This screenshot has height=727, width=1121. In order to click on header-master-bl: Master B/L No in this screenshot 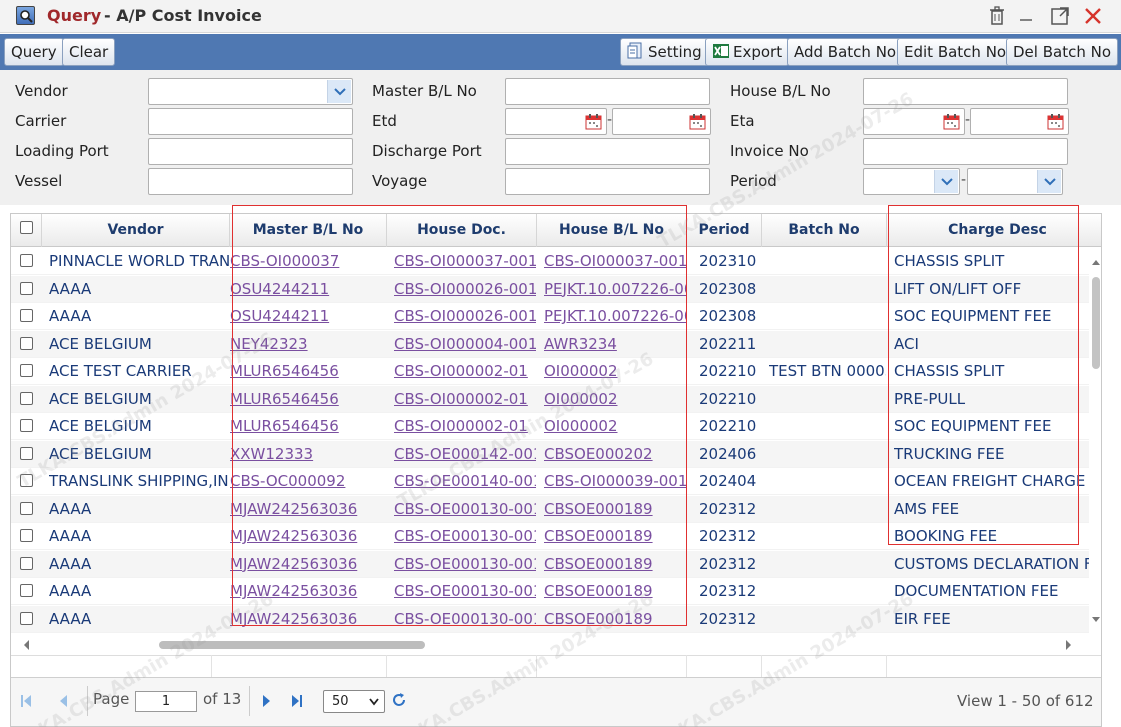, I will do `click(308, 230)`.